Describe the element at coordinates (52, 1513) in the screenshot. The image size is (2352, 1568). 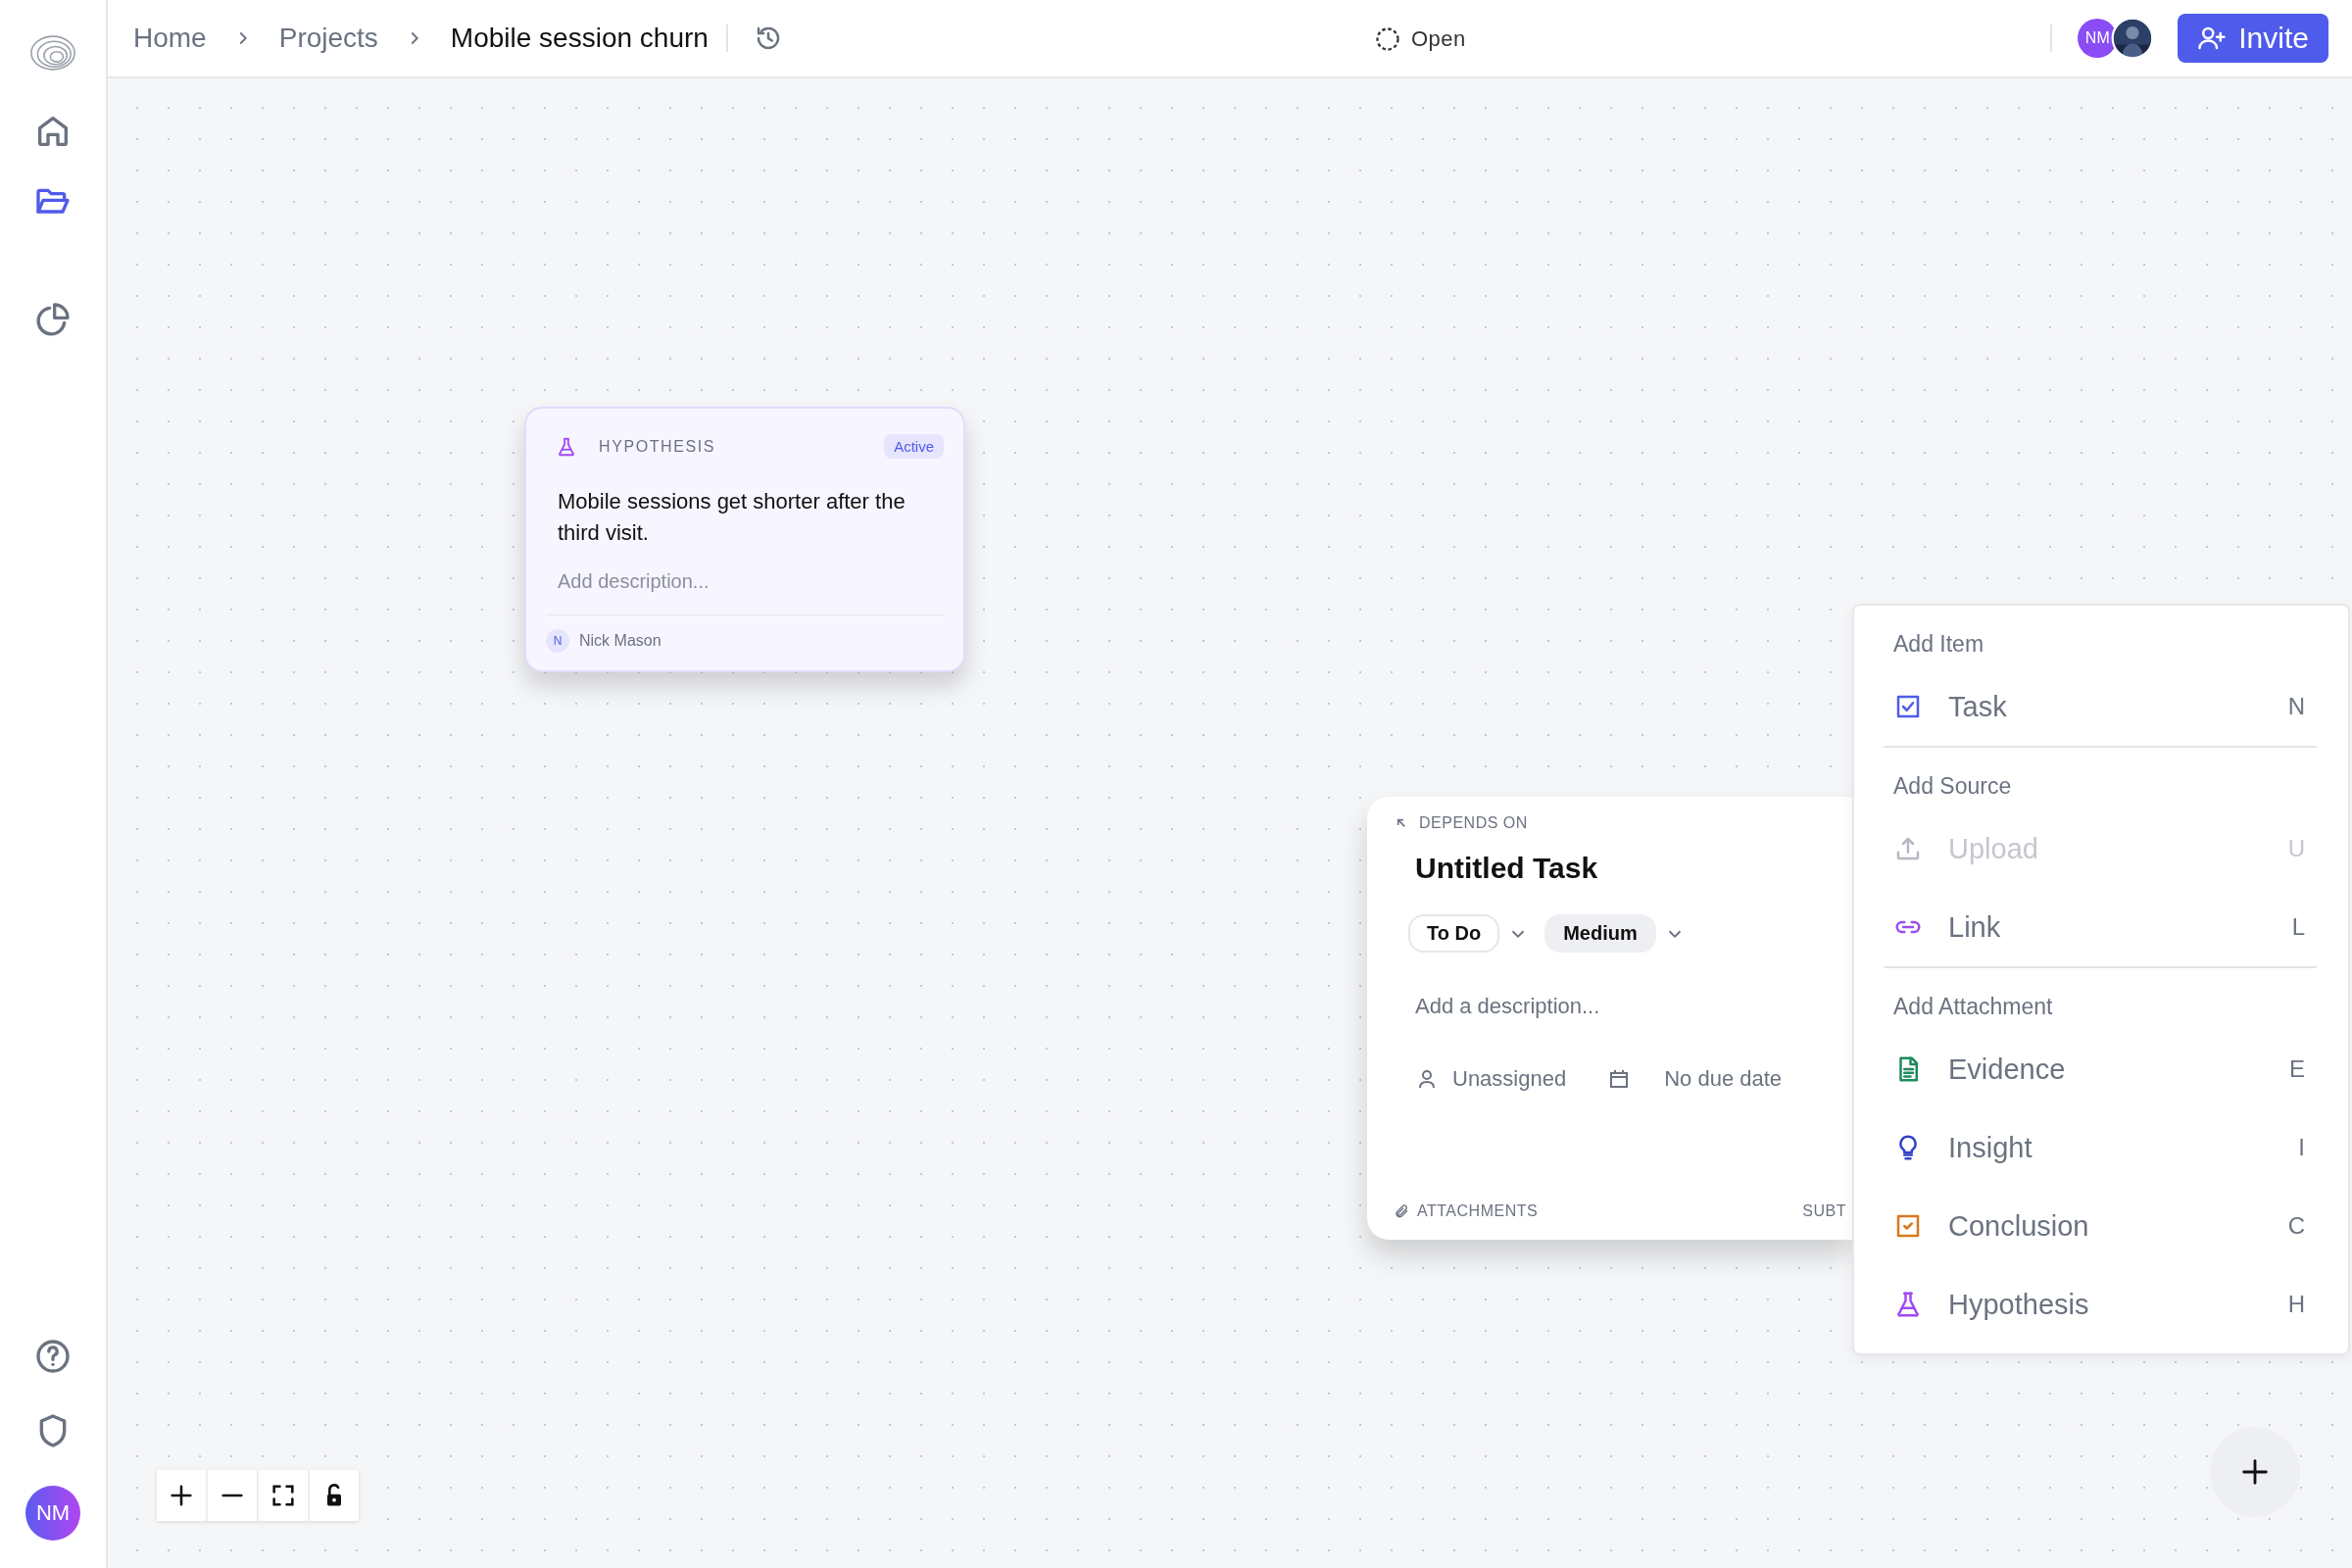
I see `user-avatar: NM` at that location.